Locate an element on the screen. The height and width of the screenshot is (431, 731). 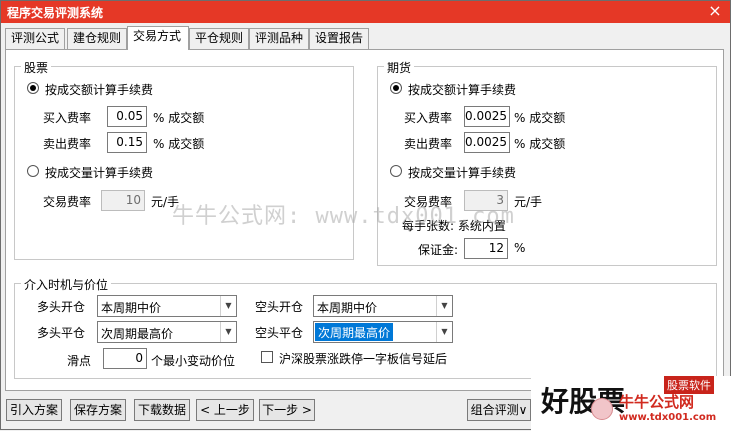
save-plan-button: 保存方案 is located at coordinates (98, 410).